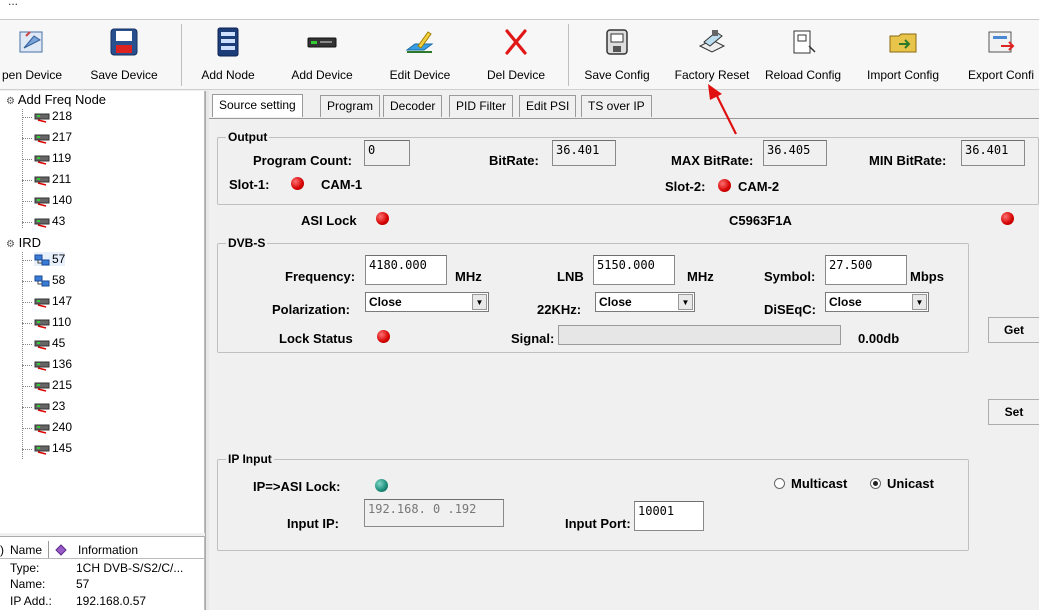 This screenshot has height=610, width=1039. I want to click on tree-item-freq-218: 218, so click(53, 116).